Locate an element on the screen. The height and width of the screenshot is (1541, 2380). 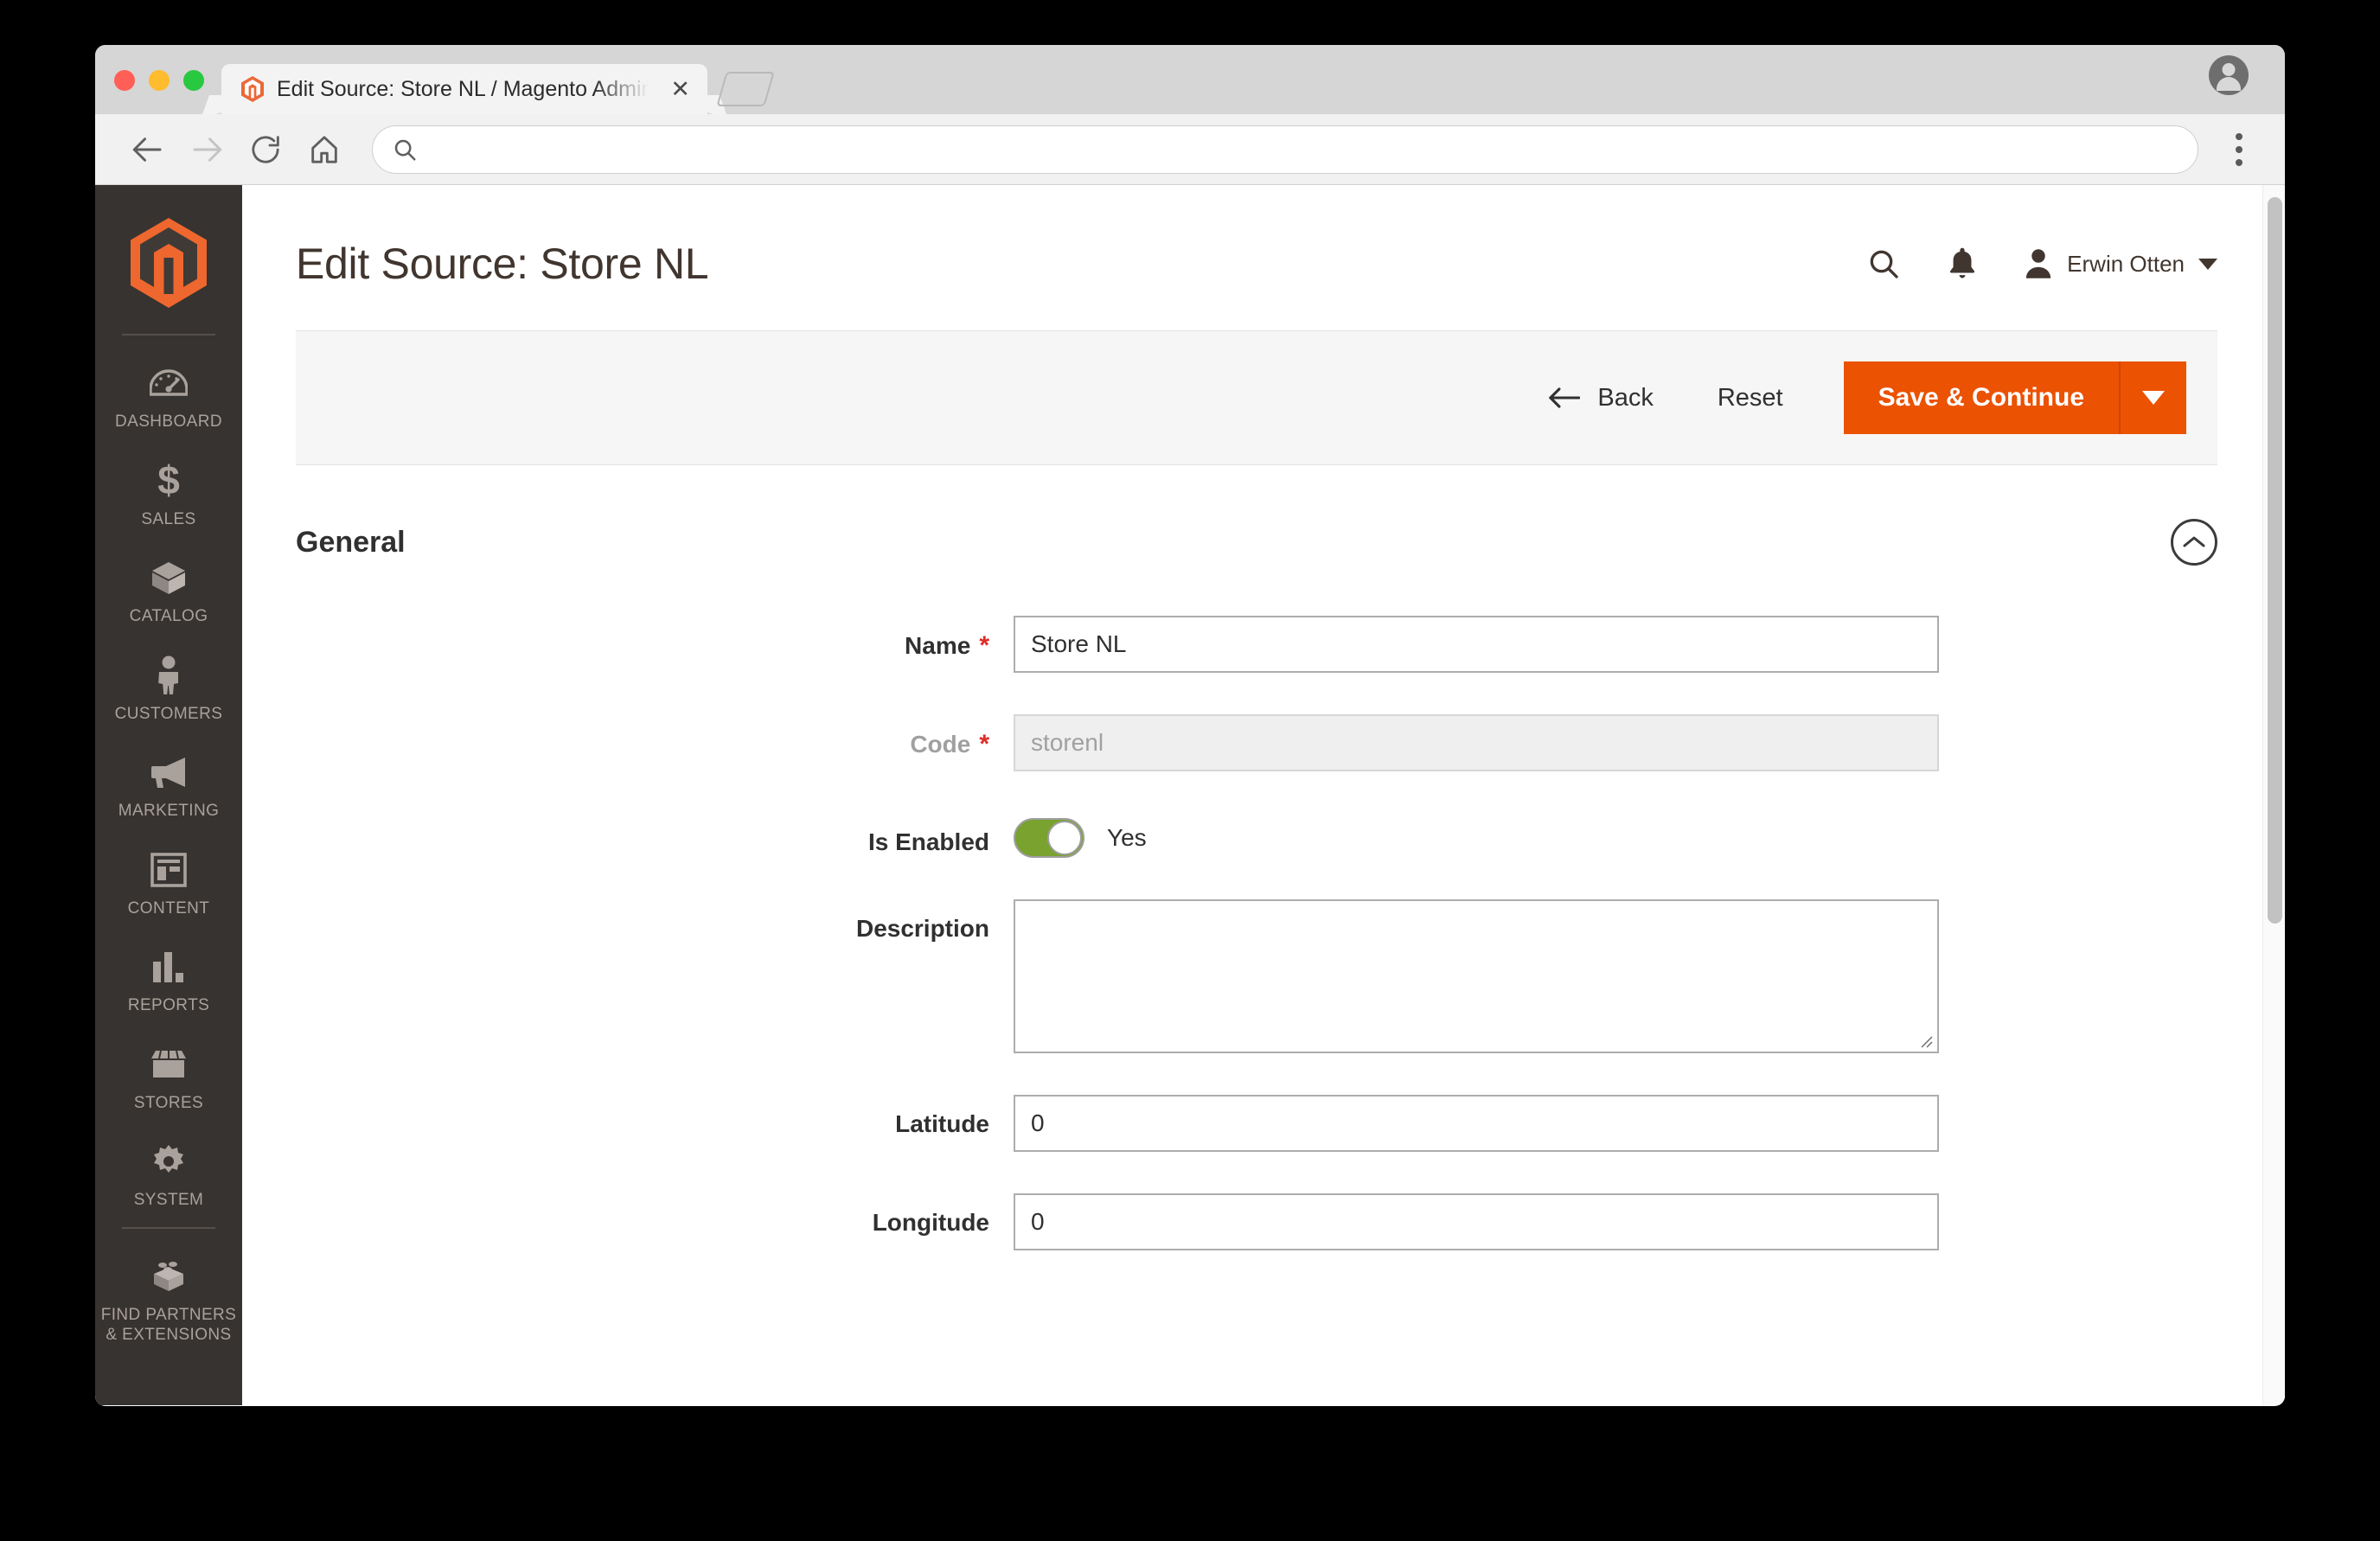
sidebar-item-find-partners-extensions: Find Partners & Extensions is located at coordinates (168, 1300).